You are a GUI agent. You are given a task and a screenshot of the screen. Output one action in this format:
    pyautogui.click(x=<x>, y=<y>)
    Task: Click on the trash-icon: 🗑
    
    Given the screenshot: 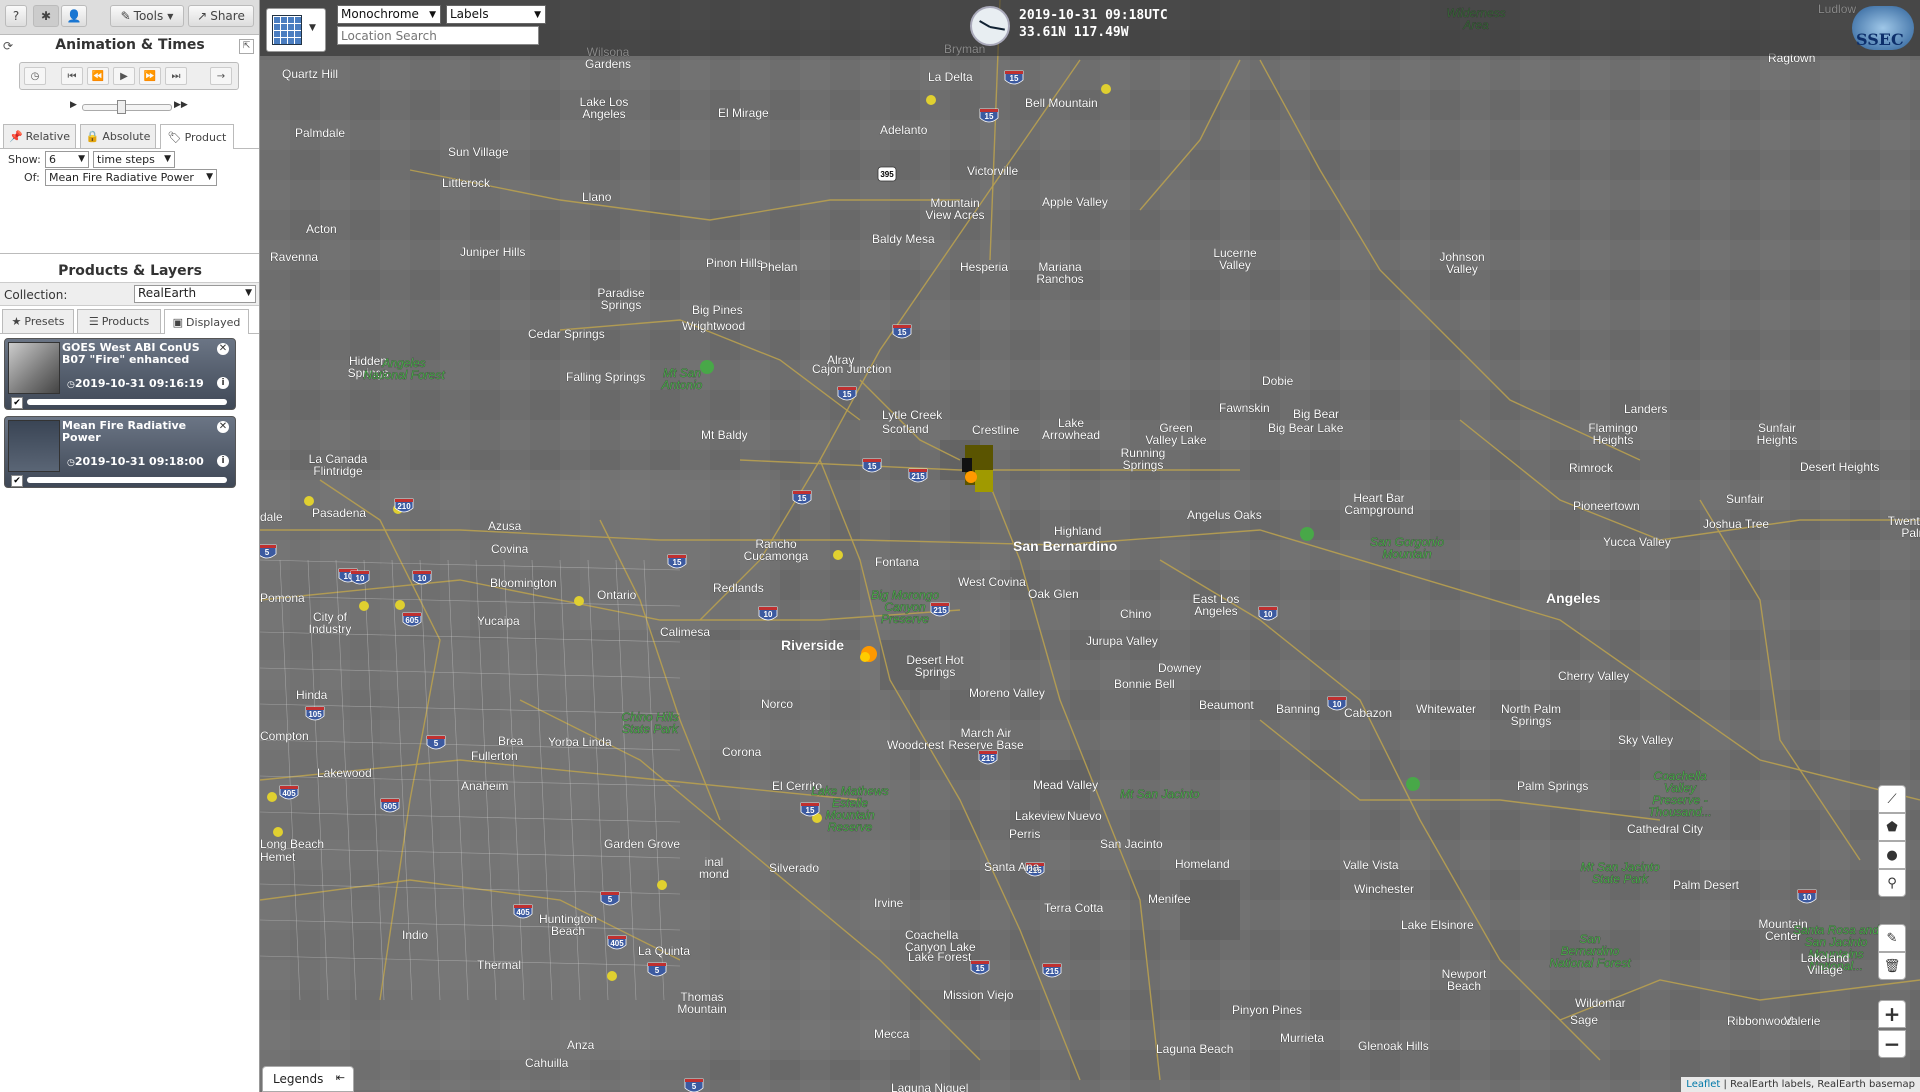 What is the action you would take?
    pyautogui.click(x=1892, y=966)
    